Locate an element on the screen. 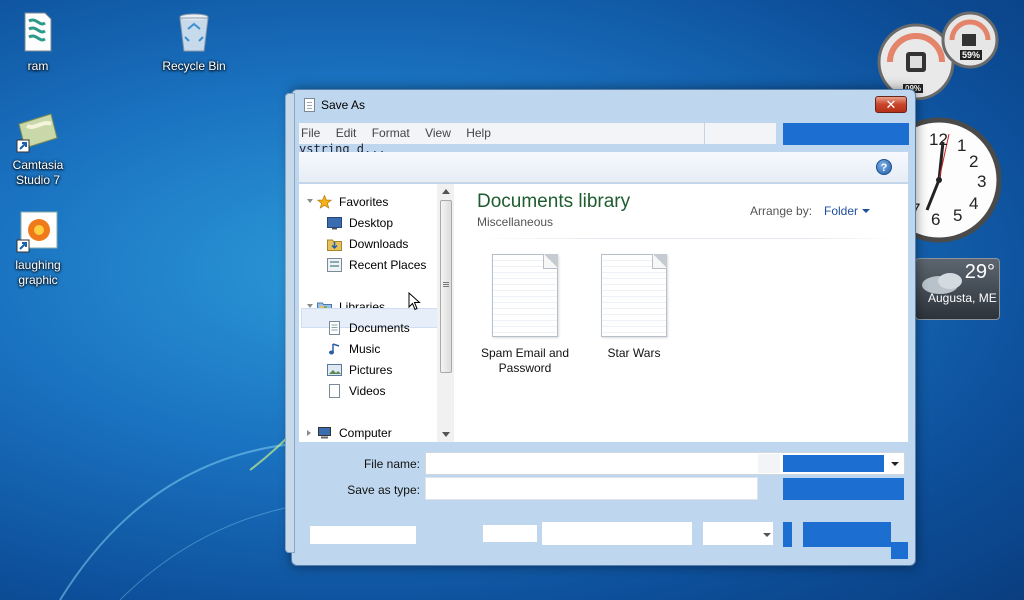  documents-icon is located at coordinates (334, 328).